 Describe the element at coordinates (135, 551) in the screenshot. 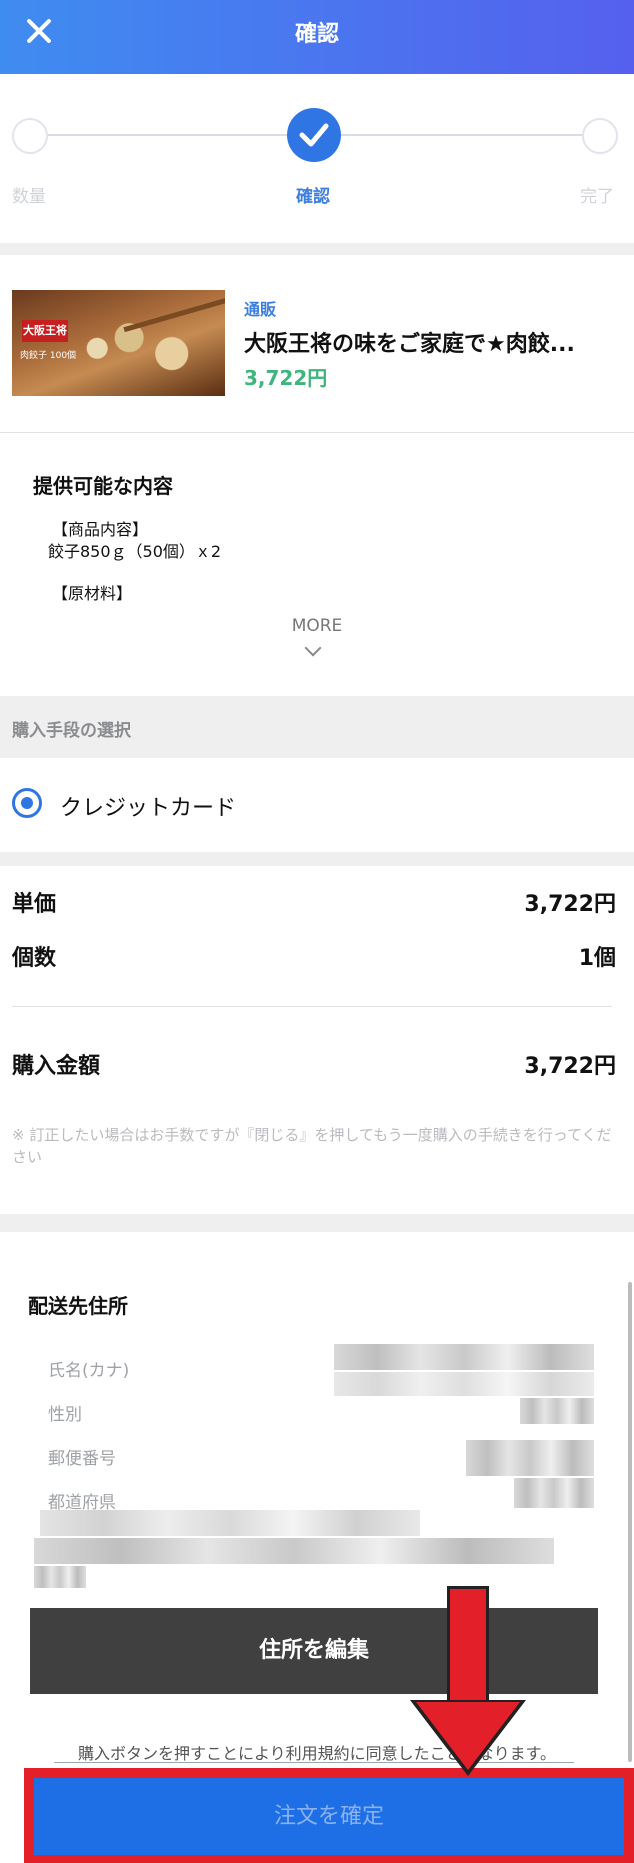

I see `offer-line: 餃子850ｇ（50個）ｘ2` at that location.